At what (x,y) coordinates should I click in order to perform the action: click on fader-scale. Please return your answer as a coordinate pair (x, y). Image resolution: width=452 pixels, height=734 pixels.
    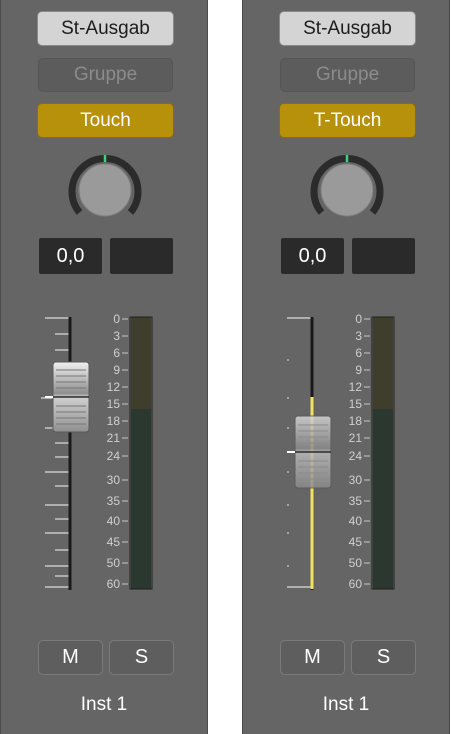
    Looking at the image, I should click on (55, 452).